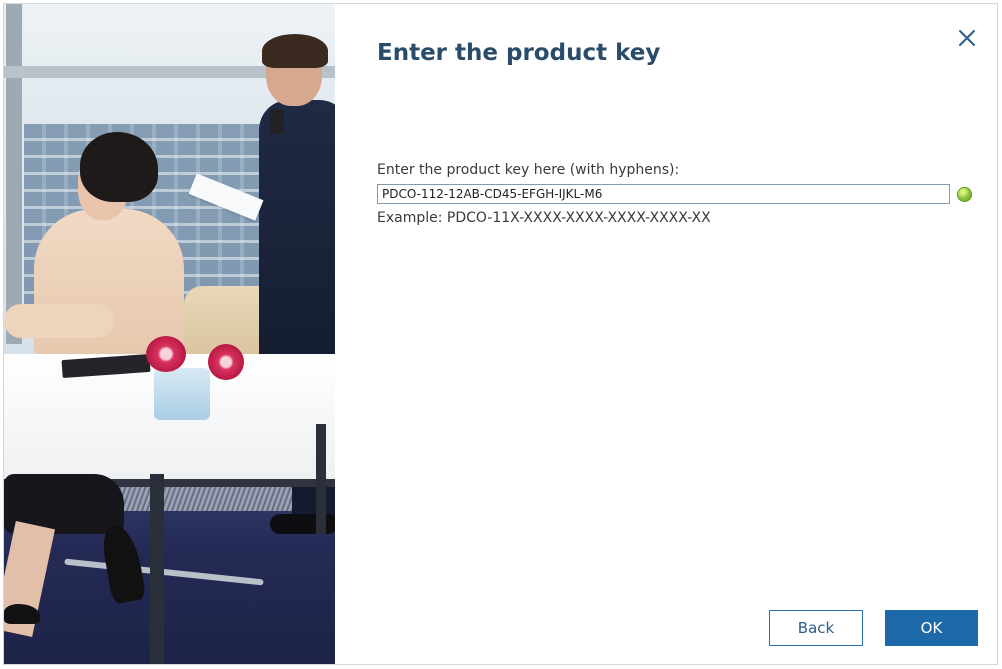  What do you see at coordinates (544, 218) in the screenshot?
I see `product-key-example: Example: PDCO-11X-XXXX-XXXX-XXXX-XXXX-XX` at bounding box center [544, 218].